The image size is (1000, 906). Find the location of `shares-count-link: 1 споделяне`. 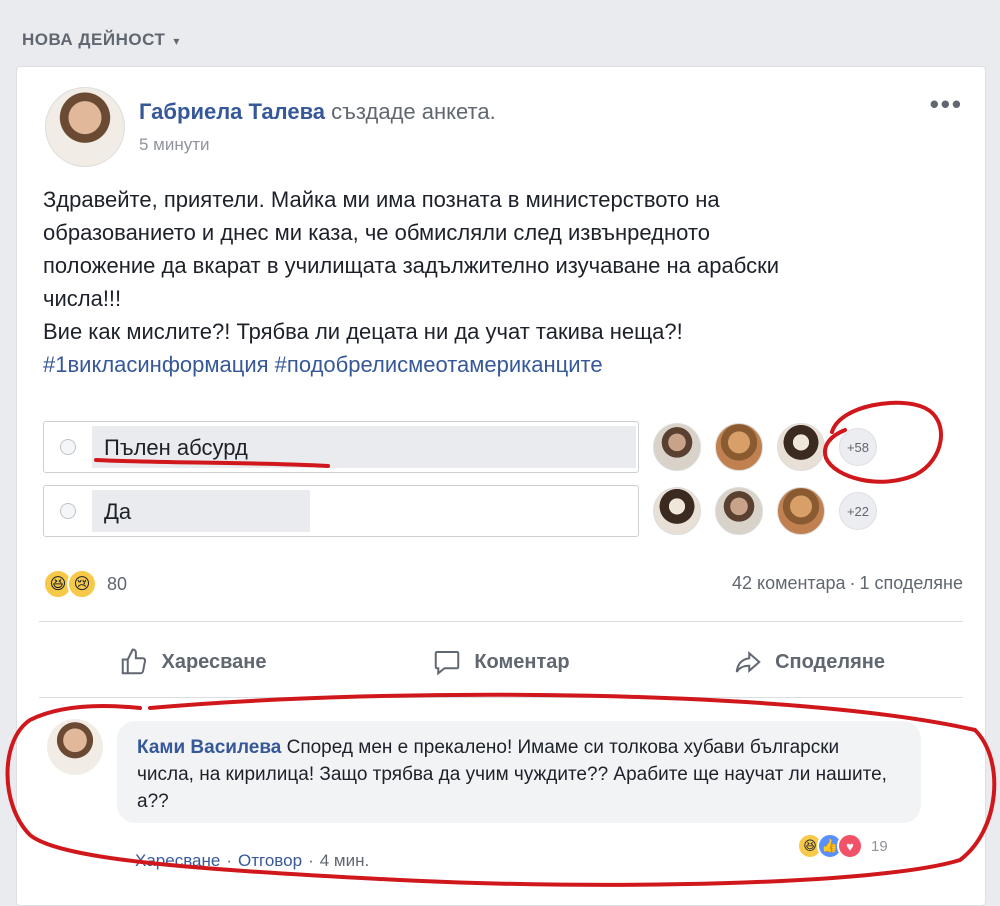

shares-count-link: 1 споделяне is located at coordinates (912, 583).